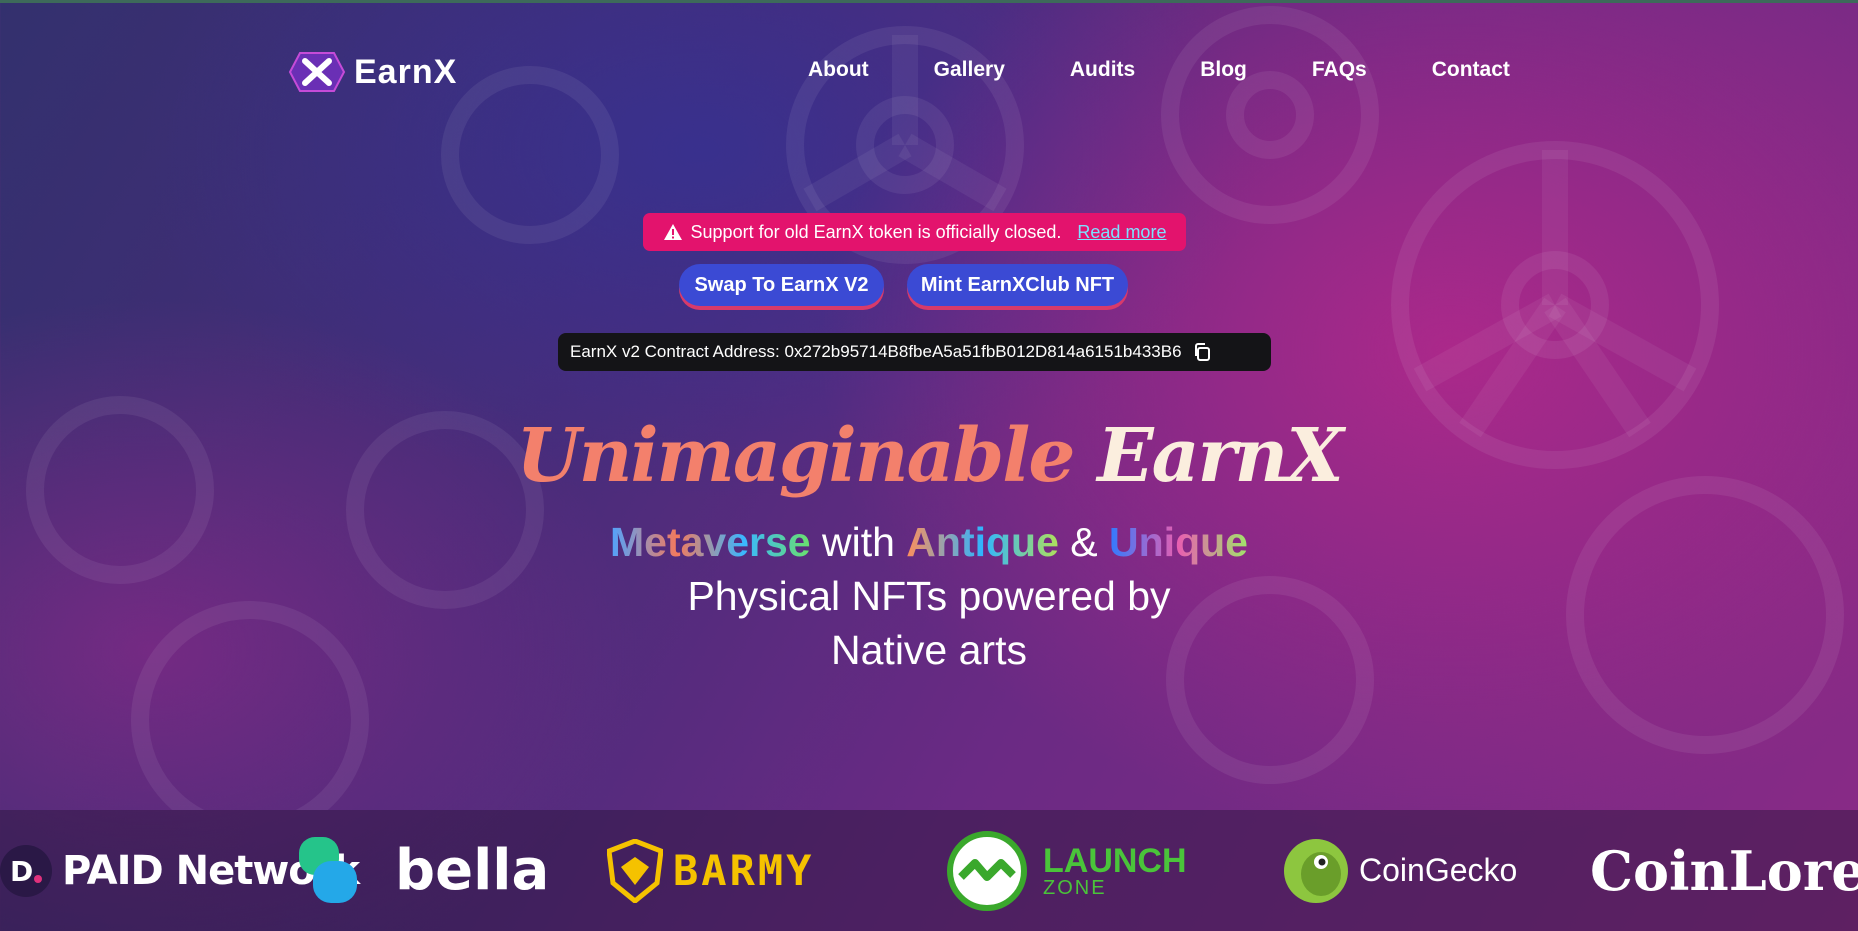 Image resolution: width=1858 pixels, height=931 pixels. Describe the element at coordinates (1115, 860) in the screenshot. I see `launchzone-text-launch: LAUNCH` at that location.